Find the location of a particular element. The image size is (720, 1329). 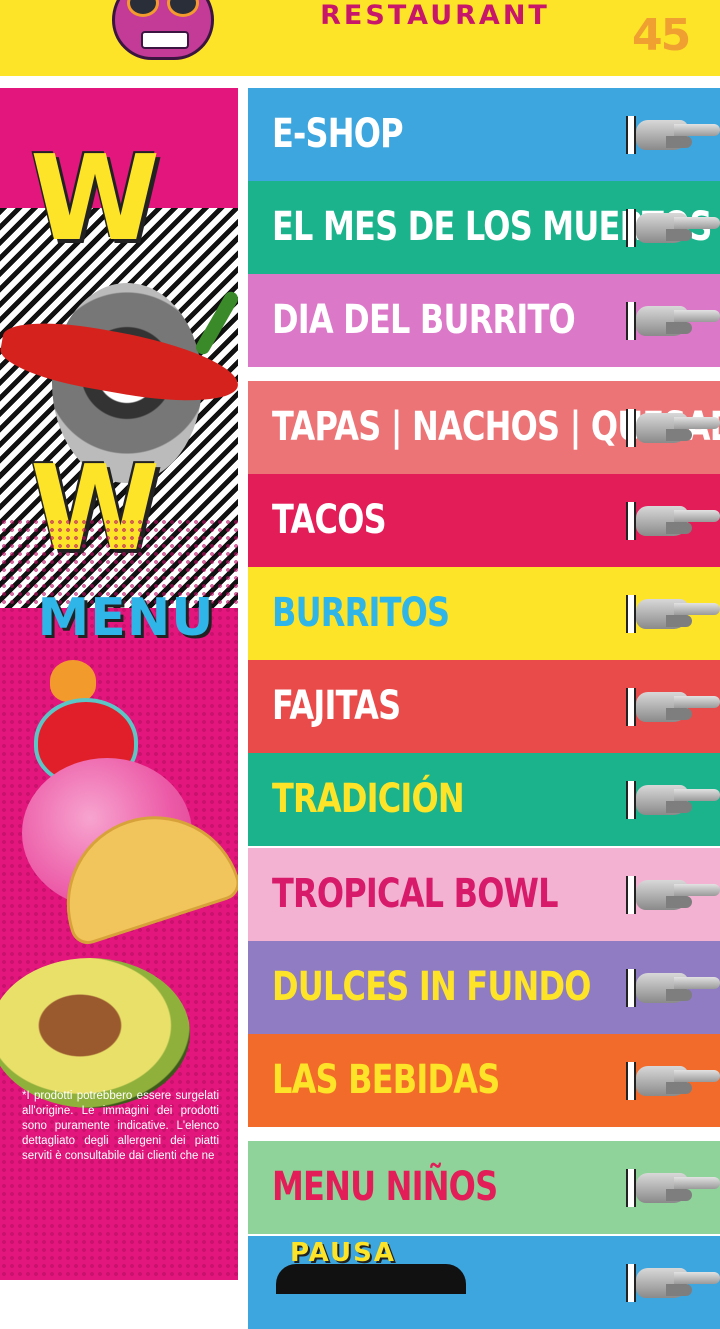

menu-item-label: FAJITAS is located at coordinates (336, 706).